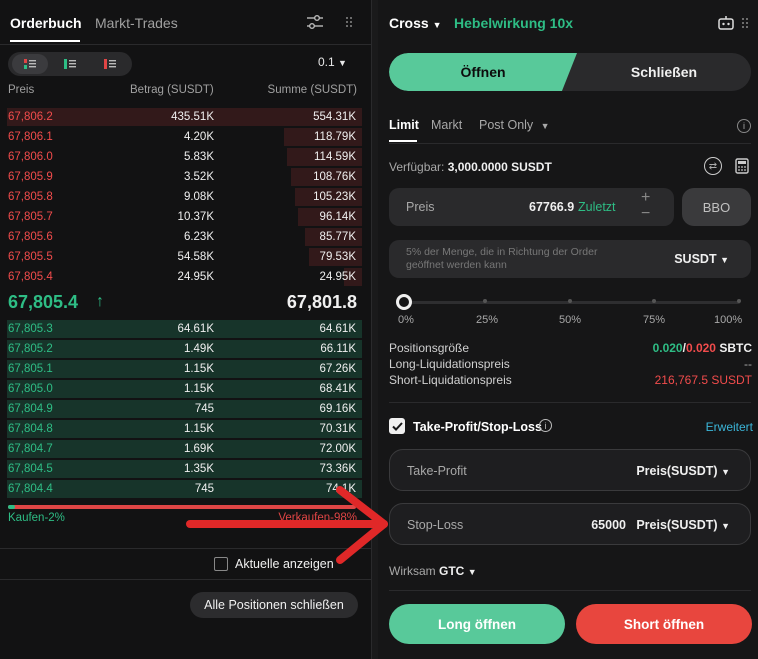 The width and height of the screenshot is (758, 659). I want to click on price-input: Preis 67766.9 Zuletzt + −, so click(531, 207).